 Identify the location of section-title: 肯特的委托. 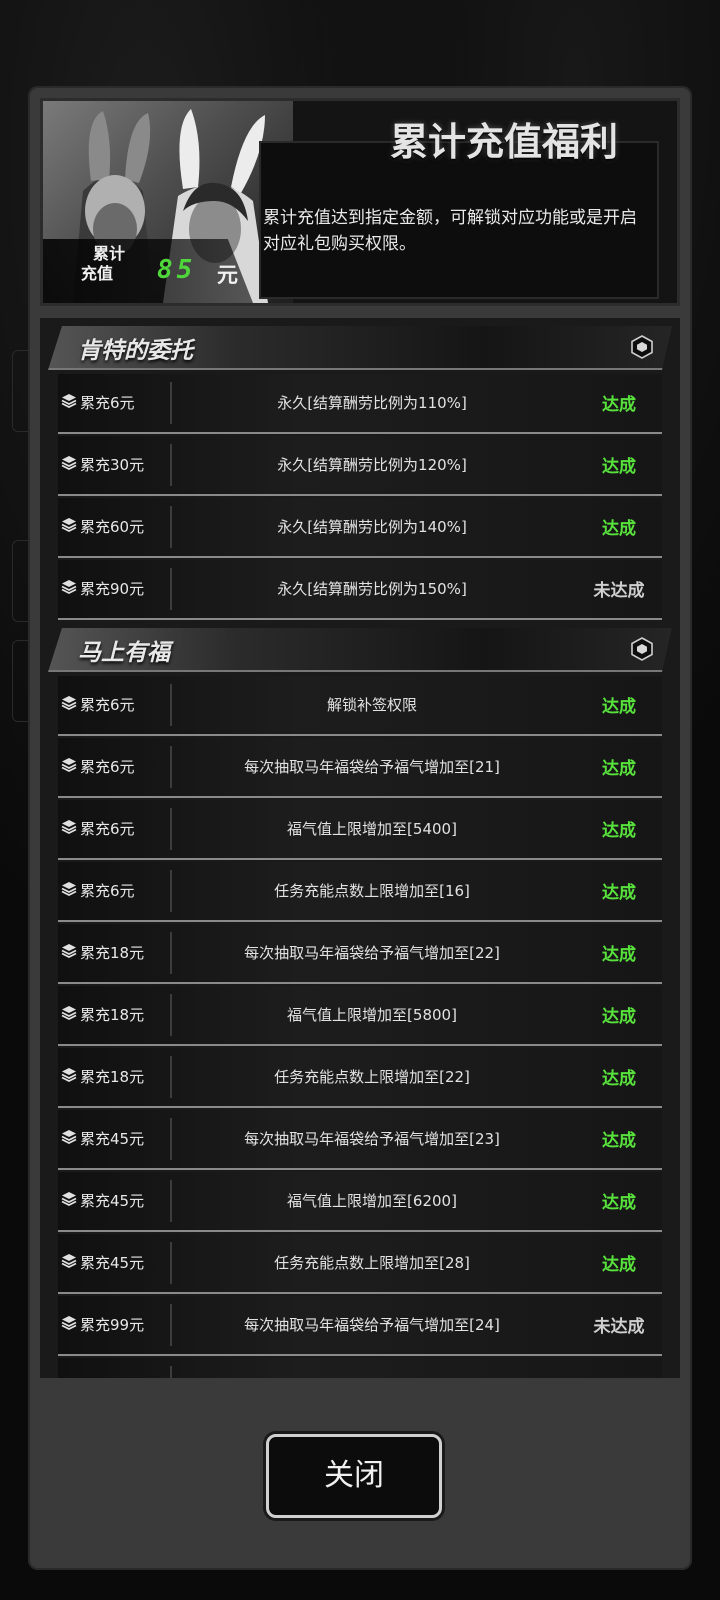
(135, 351).